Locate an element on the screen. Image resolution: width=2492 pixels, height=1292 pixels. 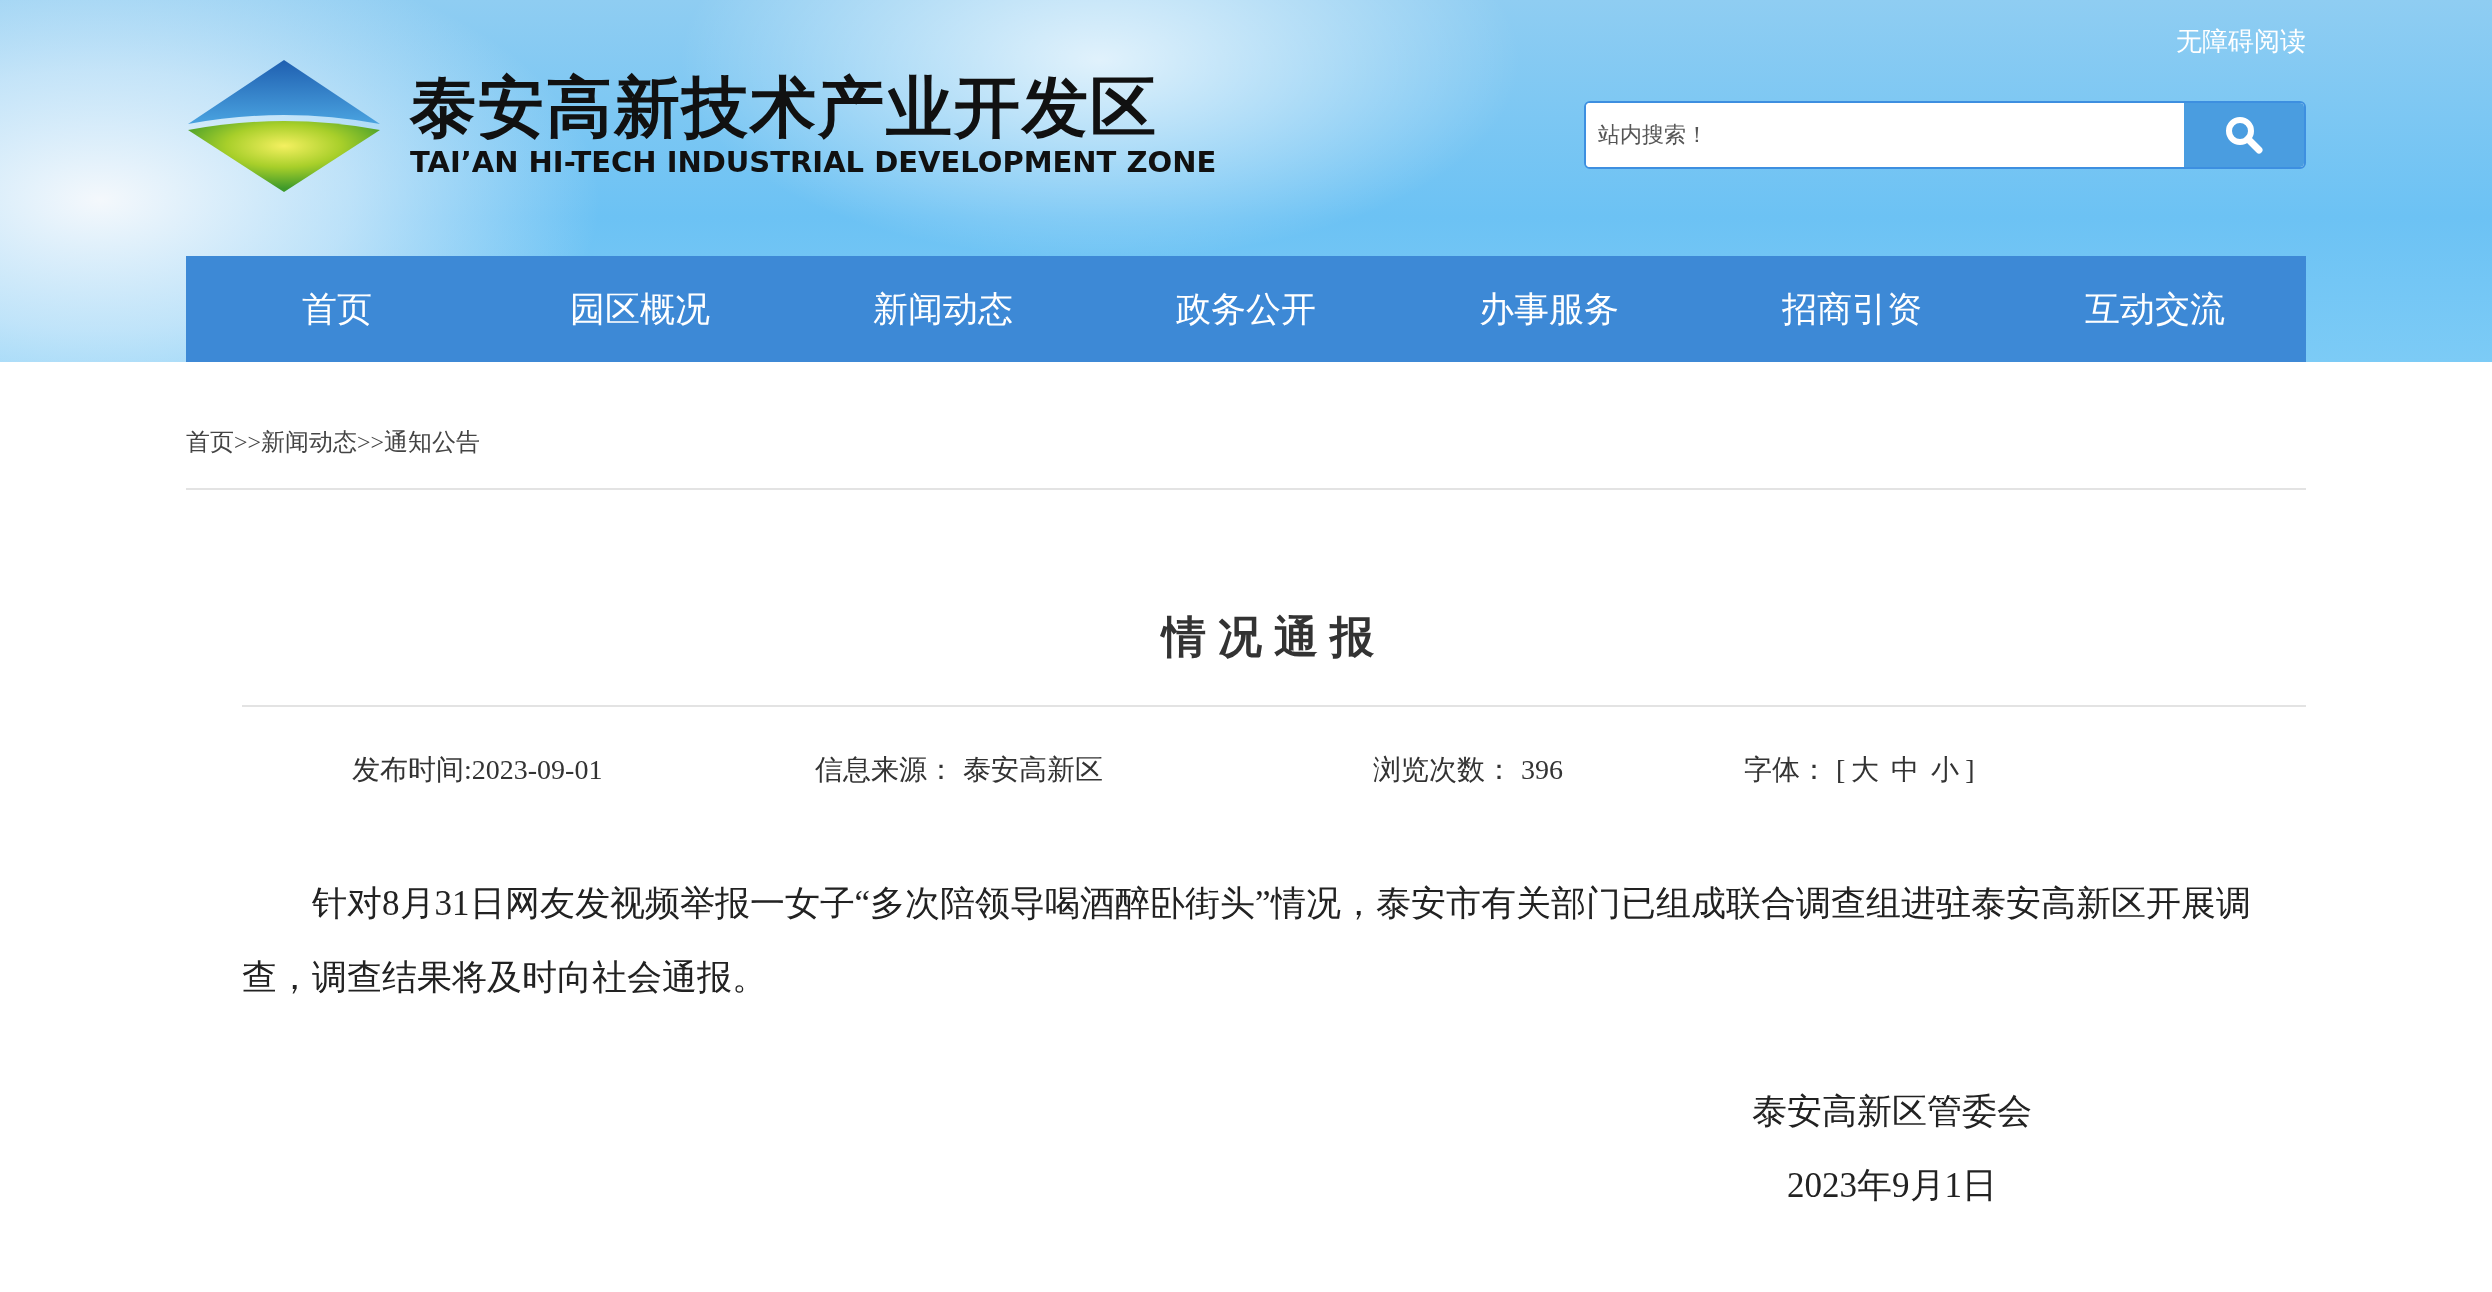
nav-item: 园区概况 is located at coordinates (640, 309).